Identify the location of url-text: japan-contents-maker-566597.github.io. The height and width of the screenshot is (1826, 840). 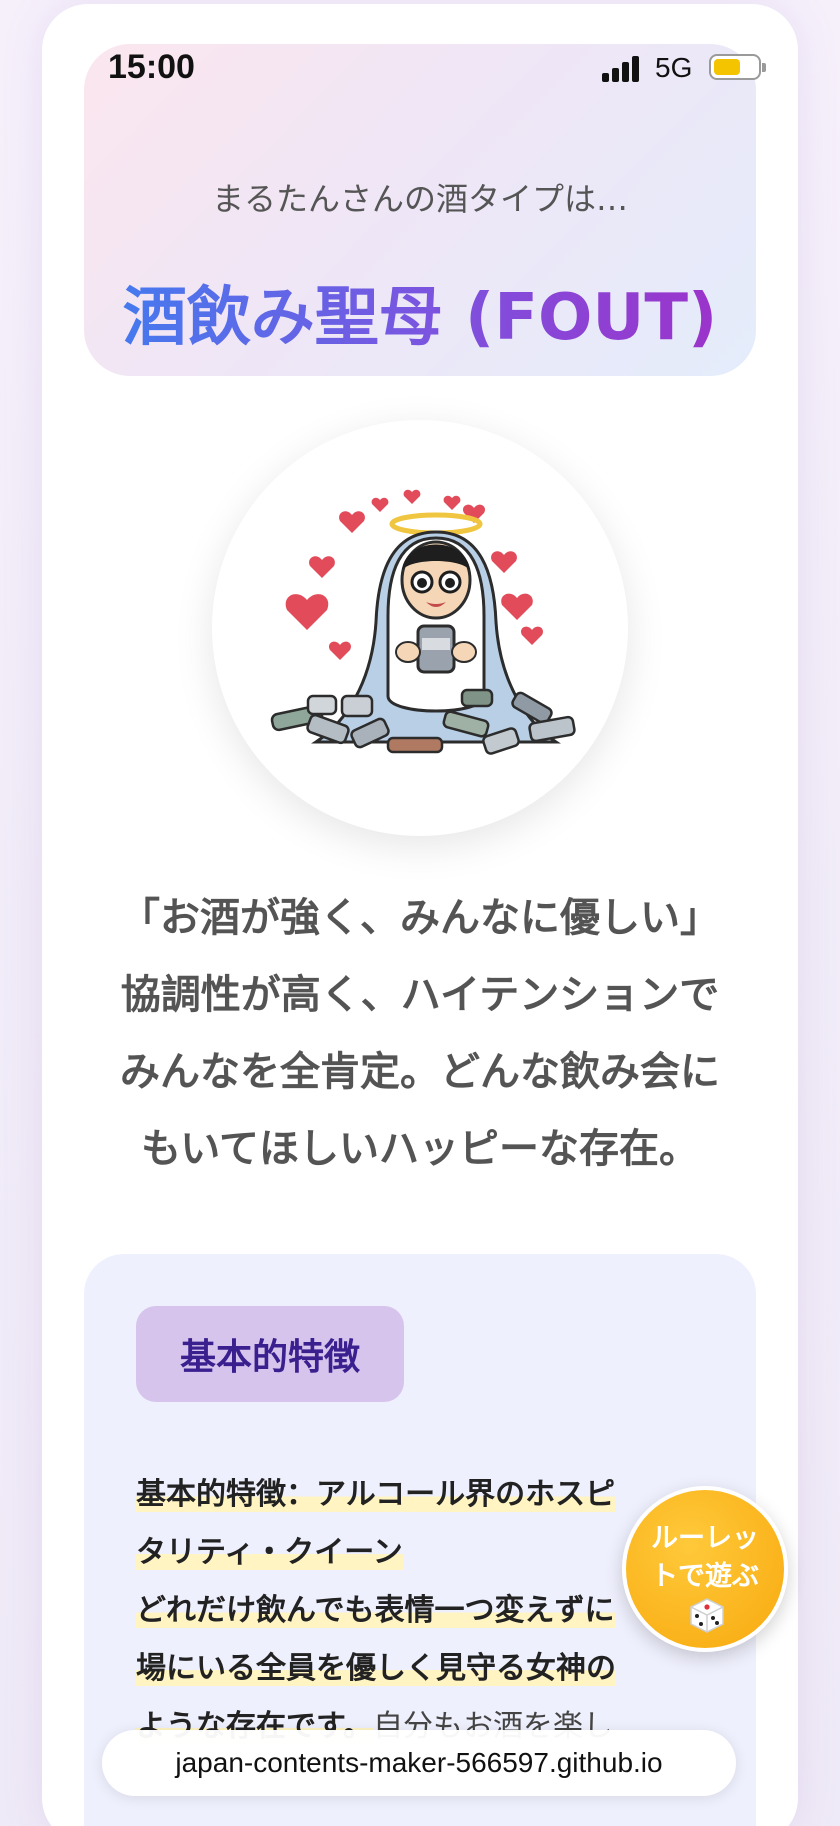
(419, 1762).